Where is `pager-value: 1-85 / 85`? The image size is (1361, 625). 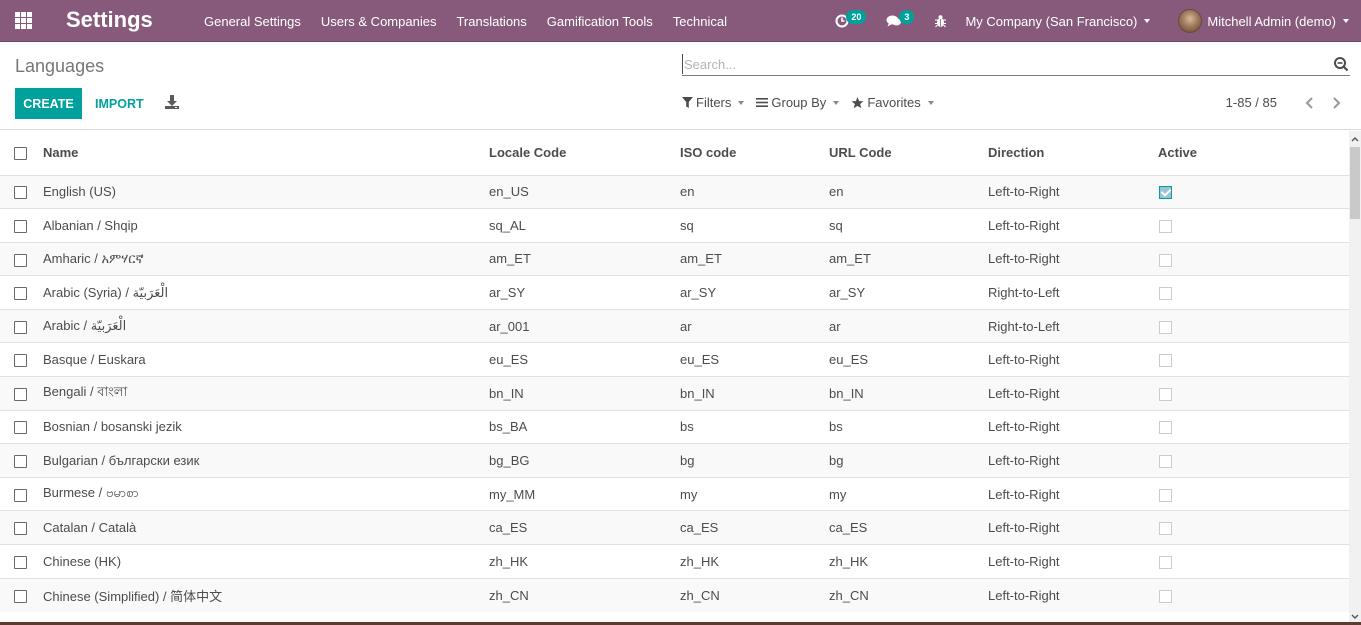 pager-value: 1-85 / 85 is located at coordinates (1251, 102).